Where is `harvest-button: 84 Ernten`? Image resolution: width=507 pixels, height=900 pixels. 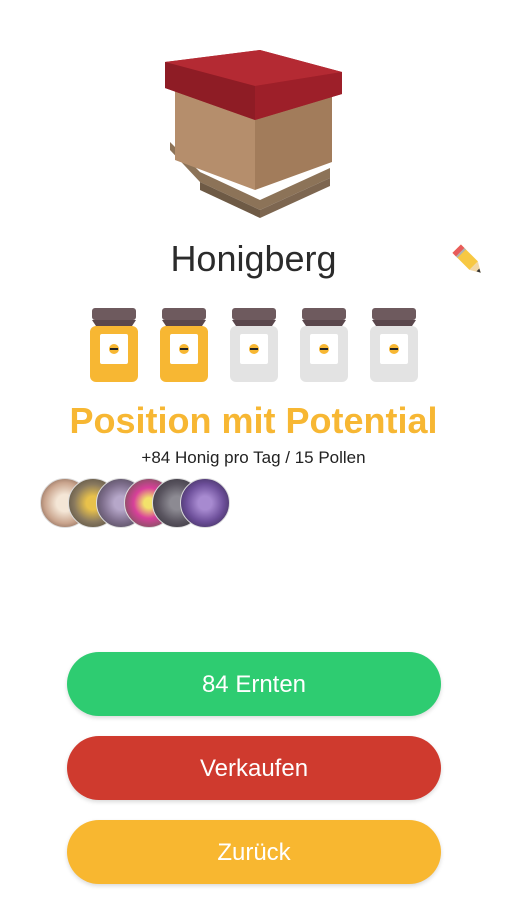 harvest-button: 84 Ernten is located at coordinates (254, 684).